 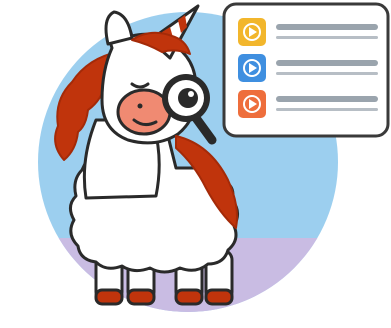 What do you see at coordinates (188, 98) in the screenshot?
I see `magnified-pupil` at bounding box center [188, 98].